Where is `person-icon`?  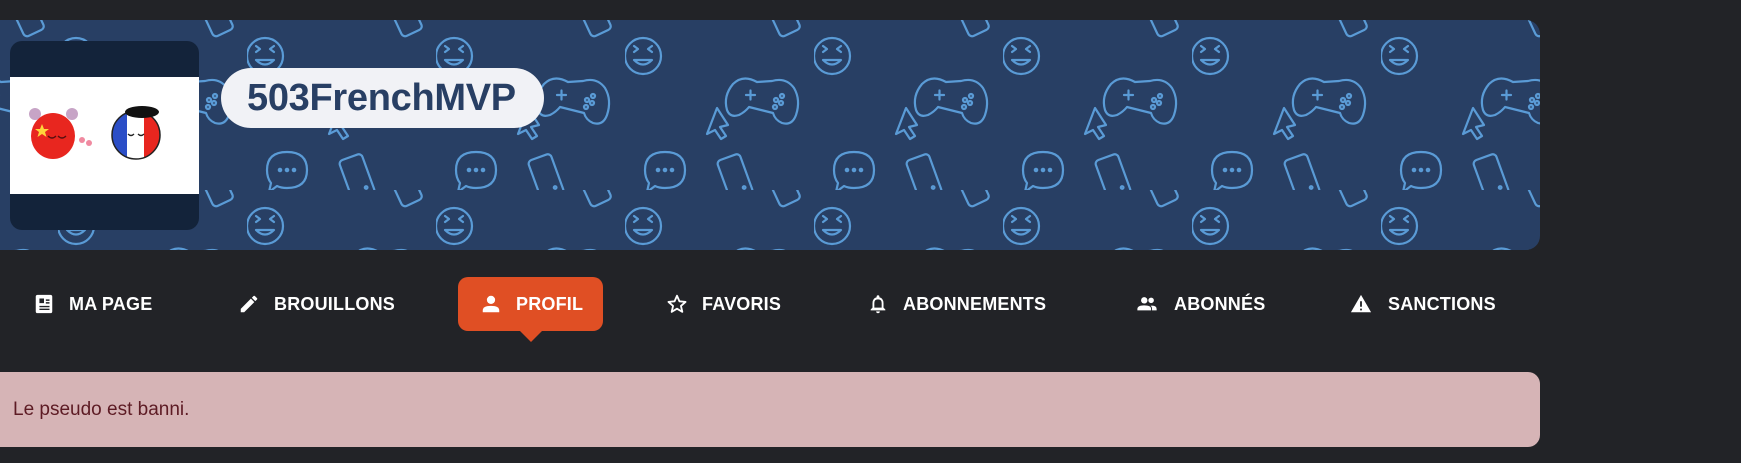 person-icon is located at coordinates (491, 304).